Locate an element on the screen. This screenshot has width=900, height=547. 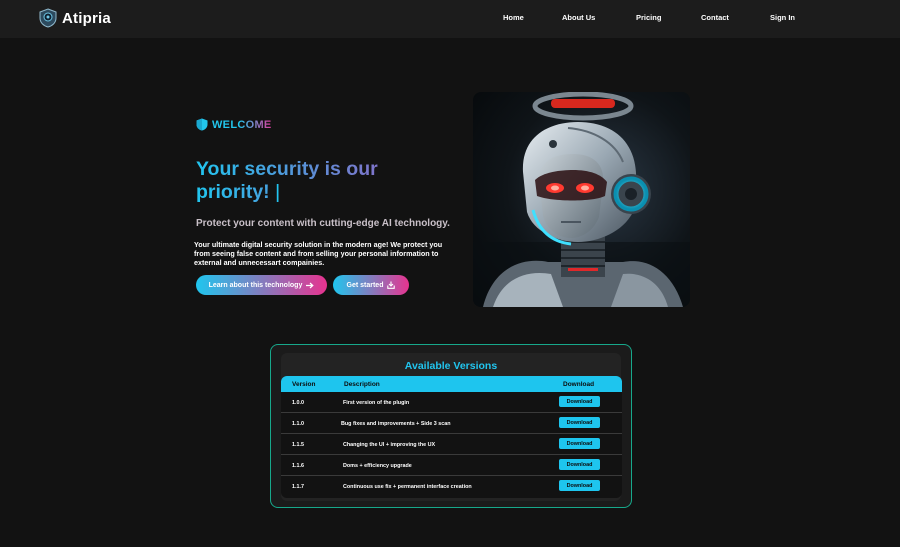
brand: Atipria is located at coordinates (74, 18).